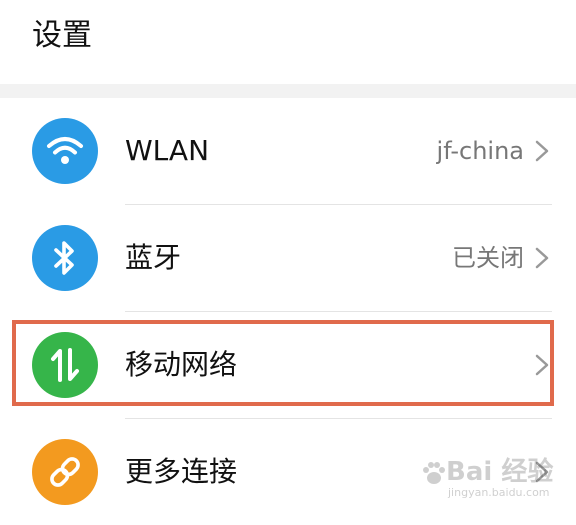  What do you see at coordinates (62, 35) in the screenshot?
I see `page-title: 设置` at bounding box center [62, 35].